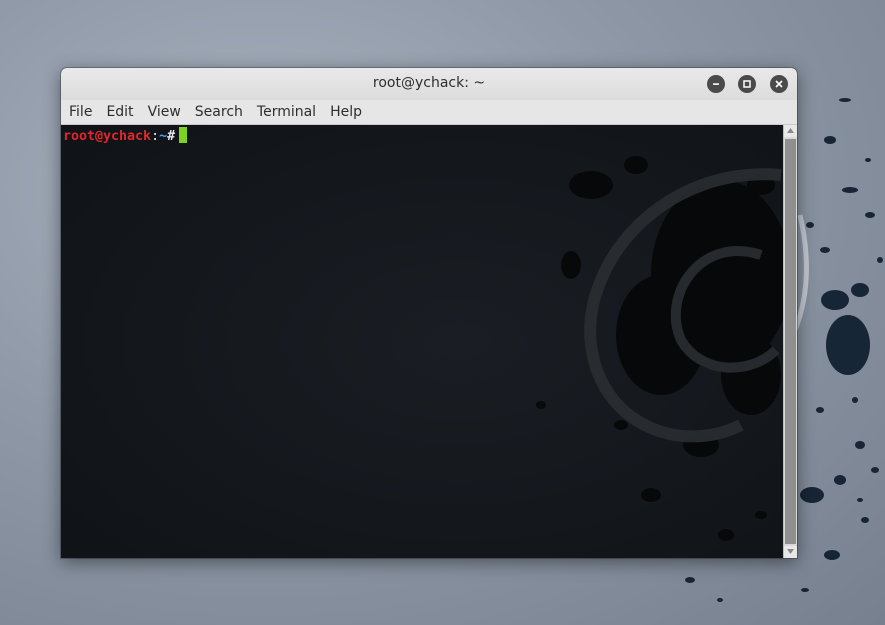 Image resolution: width=885 pixels, height=625 pixels. Describe the element at coordinates (171, 136) in the screenshot. I see `prompt-symbol: #` at that location.